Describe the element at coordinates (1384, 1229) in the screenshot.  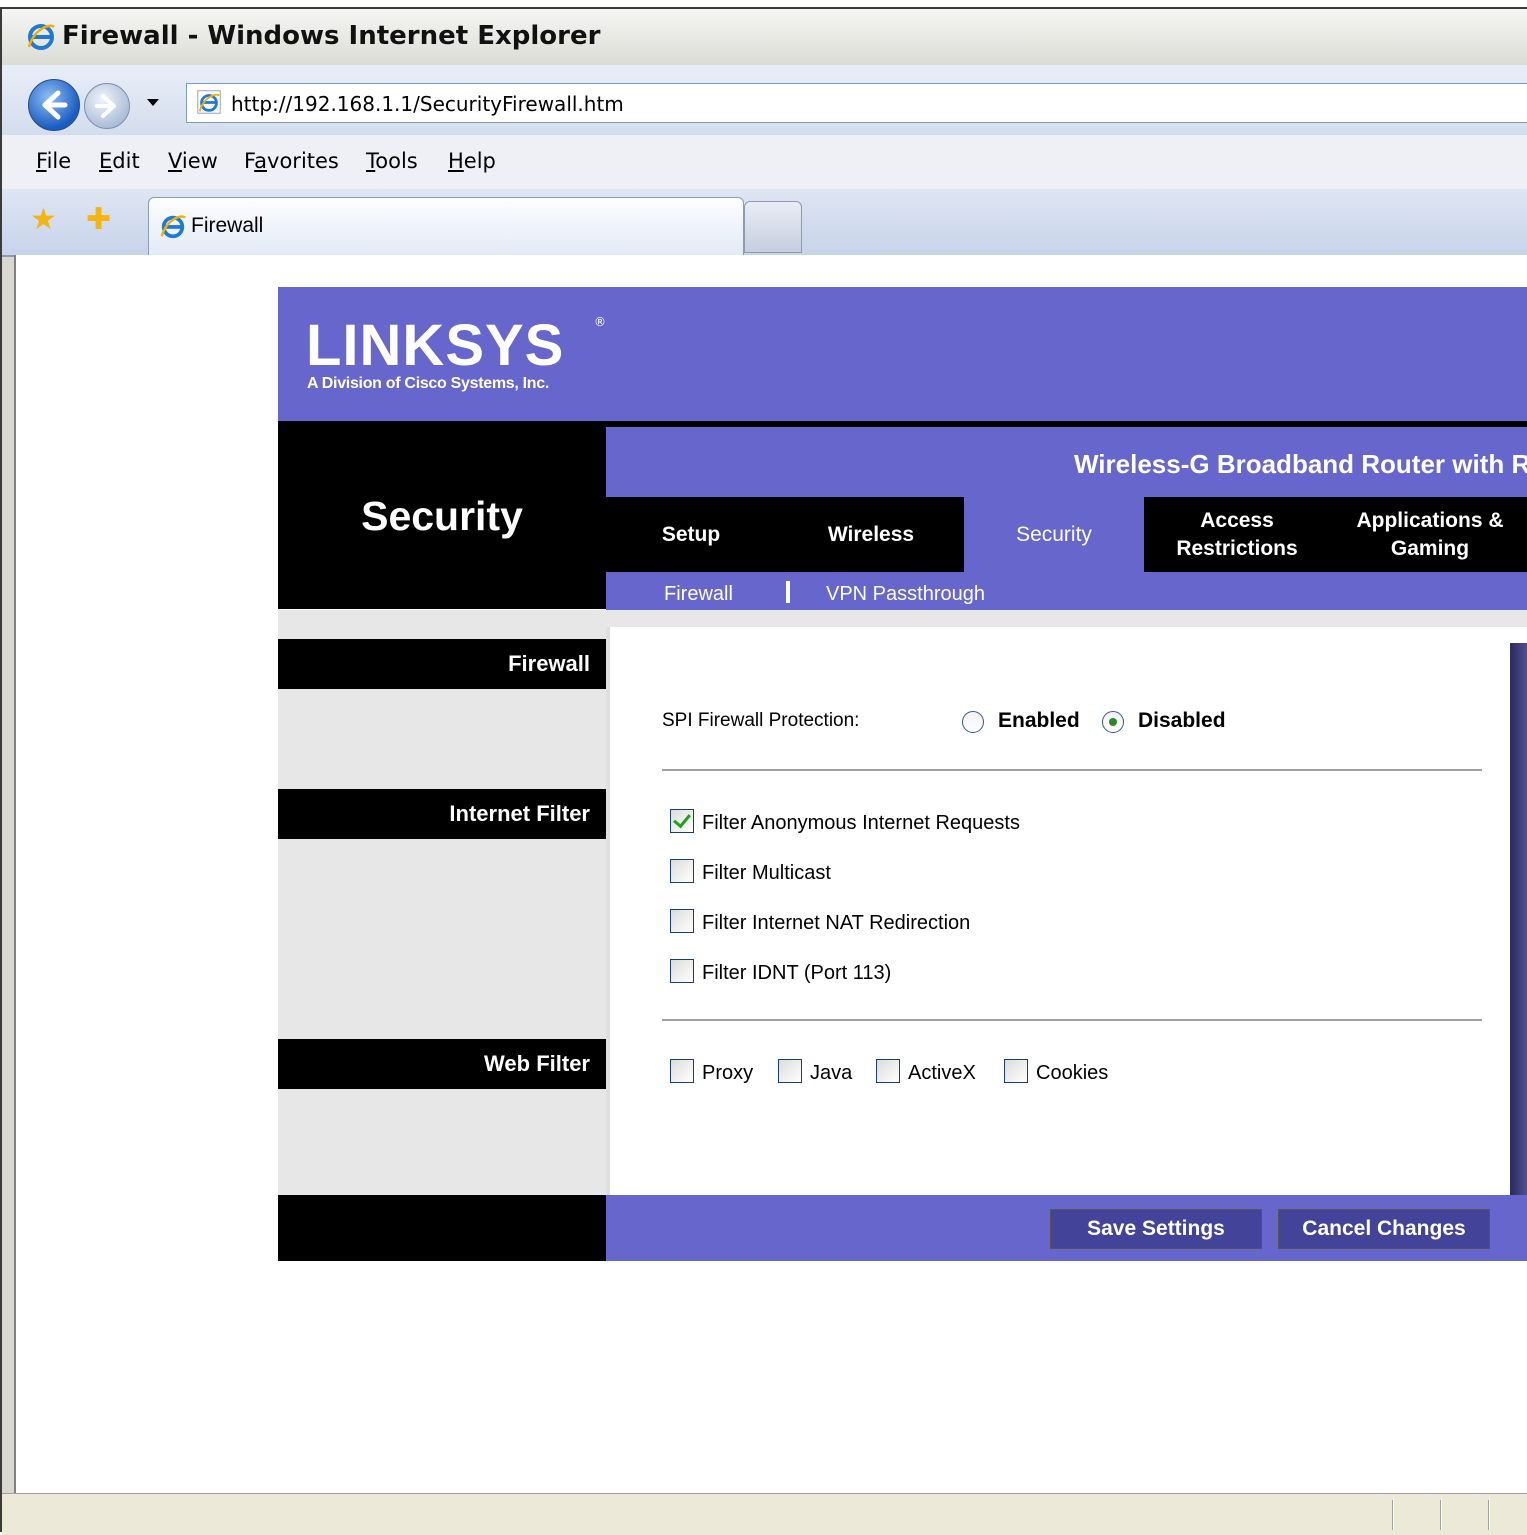
I see `cancel-changes-button: Cancel Changes` at that location.